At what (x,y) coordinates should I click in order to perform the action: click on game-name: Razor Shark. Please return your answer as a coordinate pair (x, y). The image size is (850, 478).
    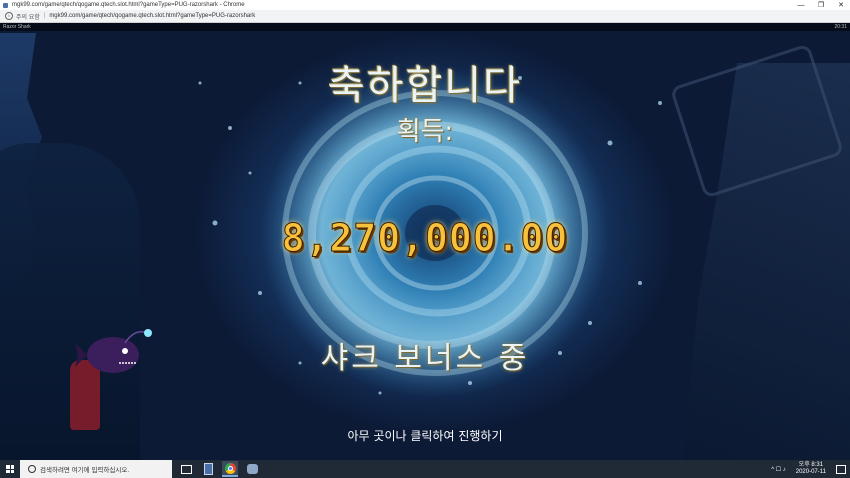
    Looking at the image, I should click on (17, 27).